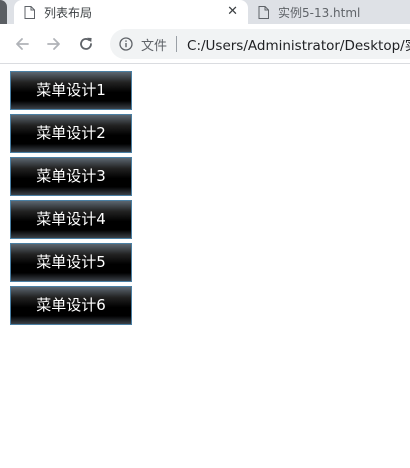  Describe the element at coordinates (71, 90) in the screenshot. I see `menu-item-1: 菜单设计1` at that location.